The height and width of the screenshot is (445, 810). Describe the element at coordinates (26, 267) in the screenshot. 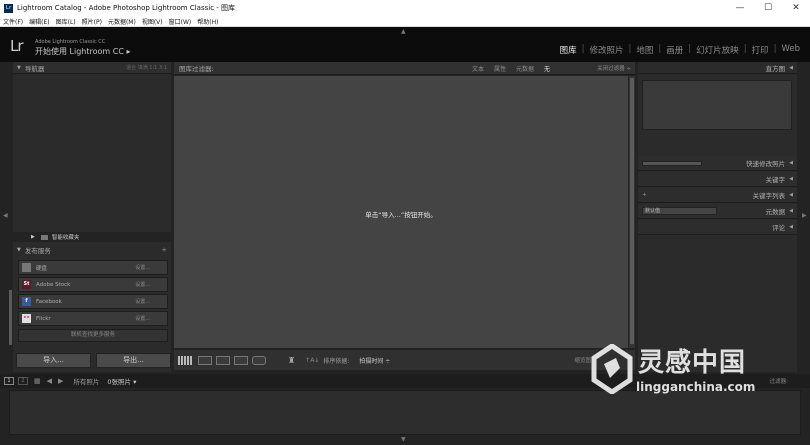

I see `hard-drive-icon` at that location.